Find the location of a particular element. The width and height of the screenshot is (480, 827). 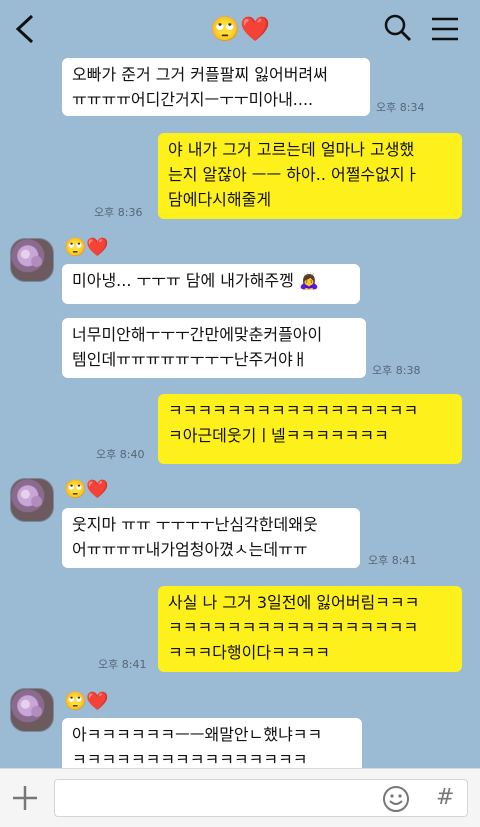

message-time: 오후 8:40 is located at coordinates (120, 454).